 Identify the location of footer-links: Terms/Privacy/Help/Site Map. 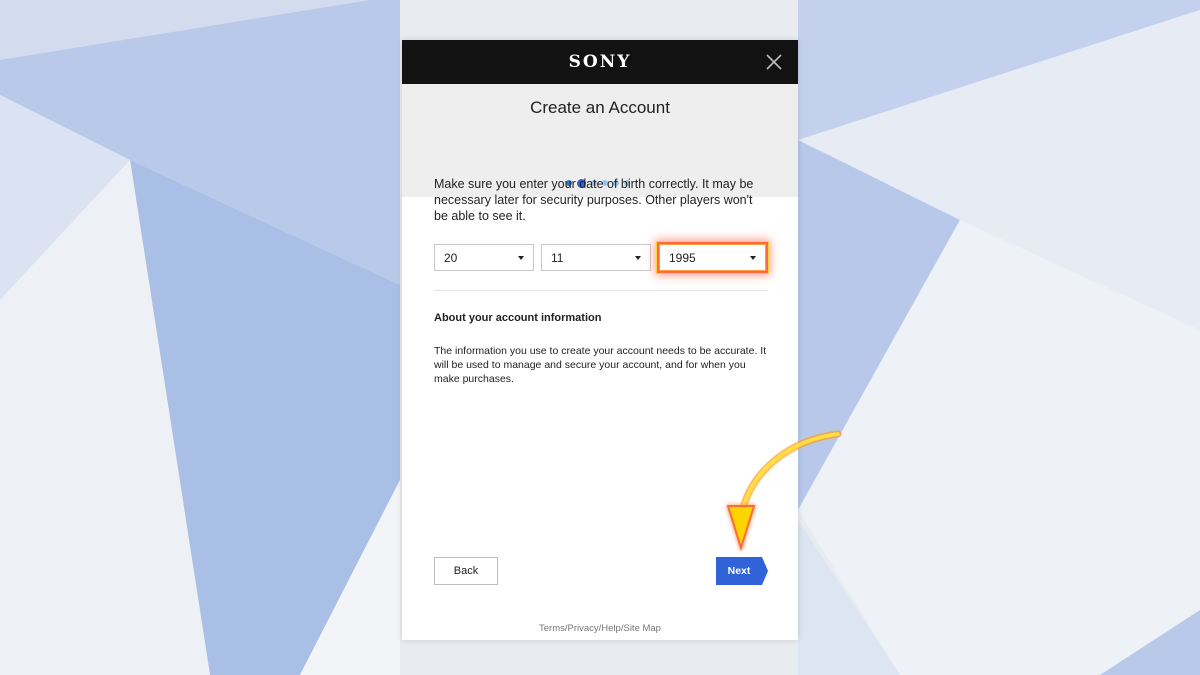
(600, 628).